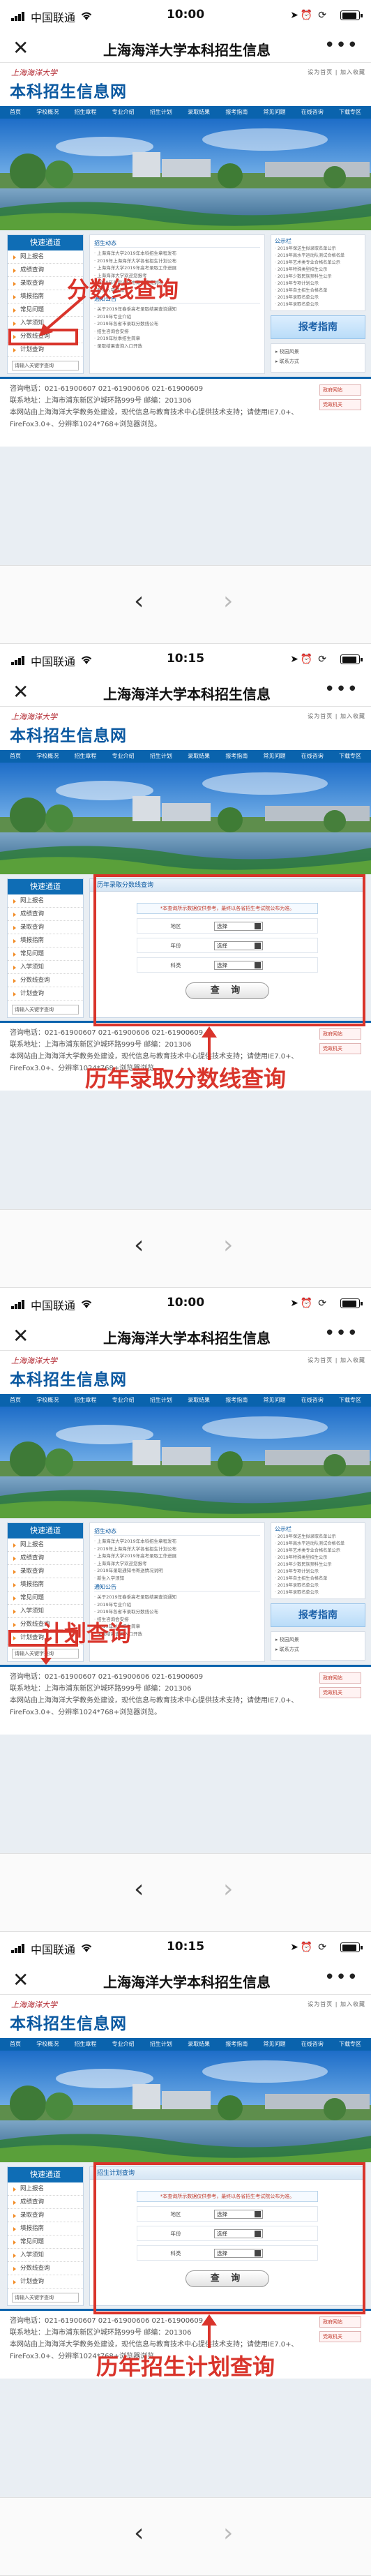 This screenshot has height=2576, width=371. Describe the element at coordinates (45, 2229) in the screenshot. I see `quick-item-3: 填报指南` at that location.